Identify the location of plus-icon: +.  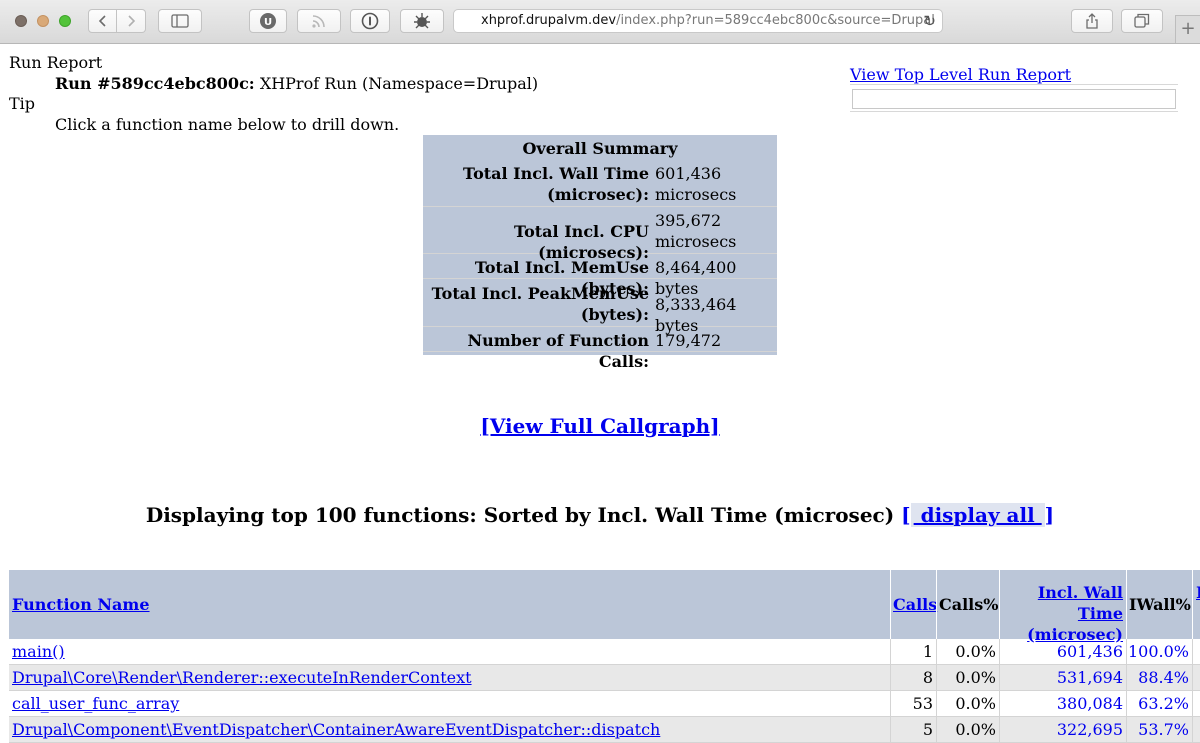
(1188, 28).